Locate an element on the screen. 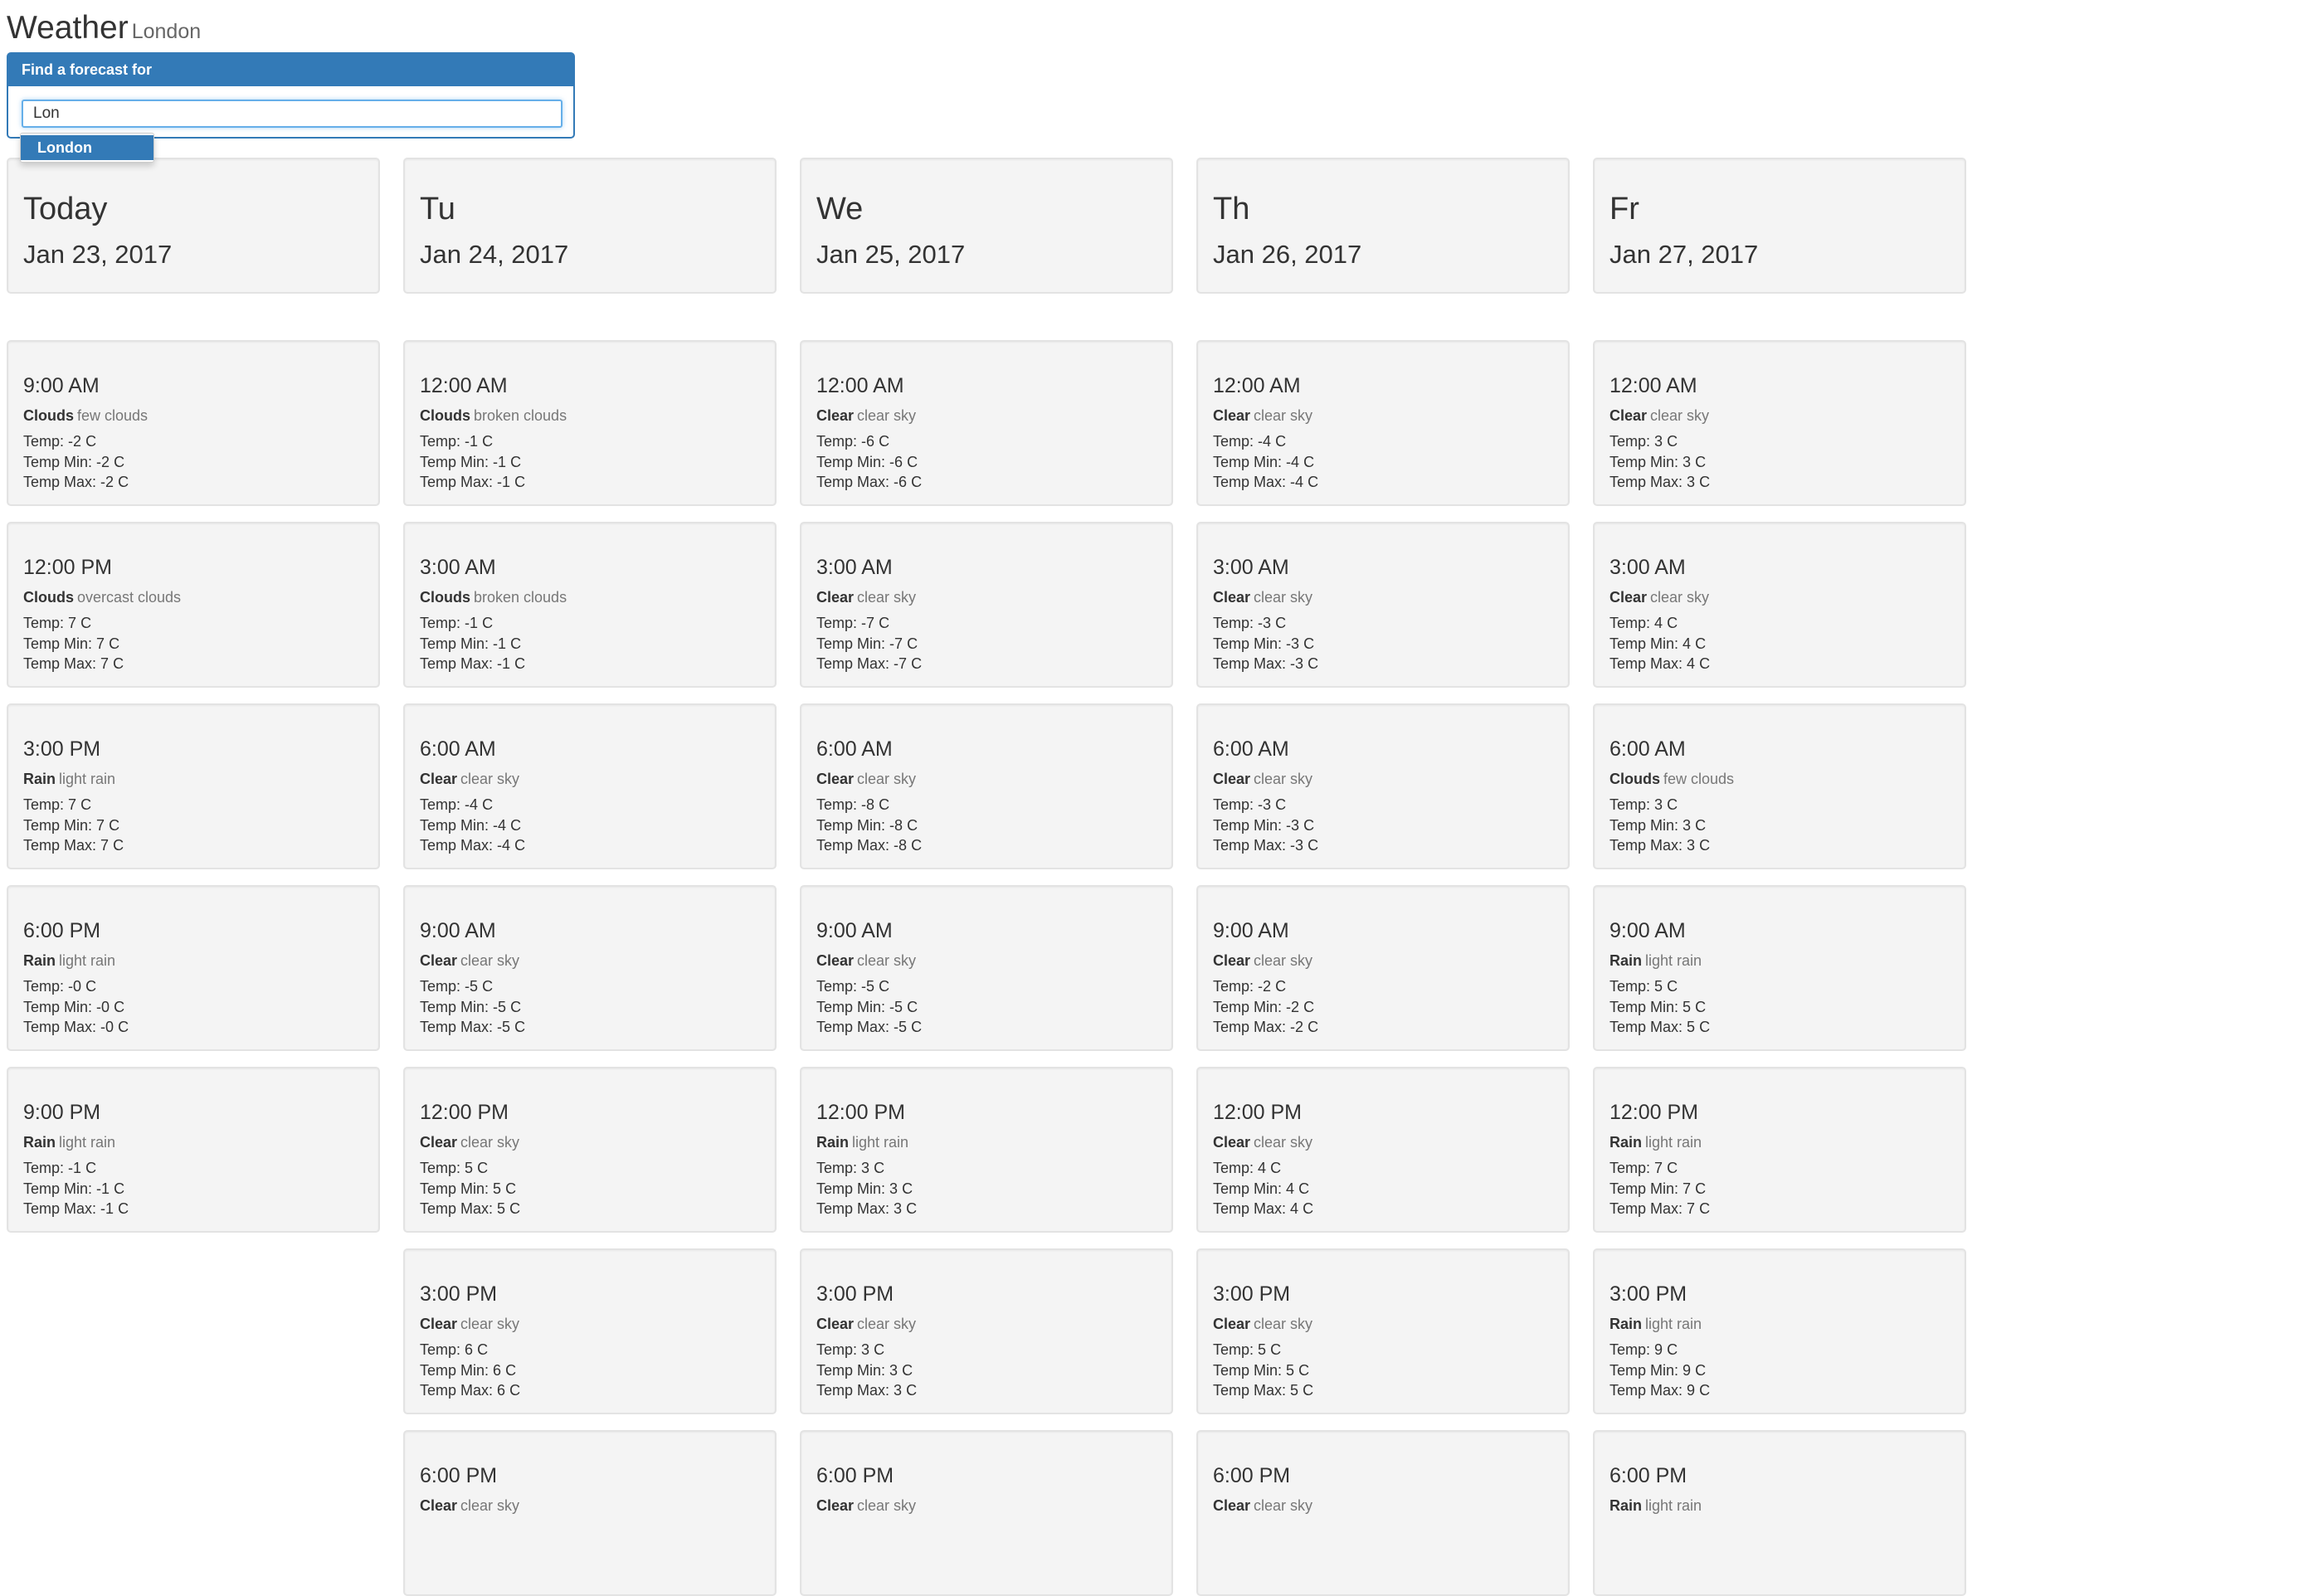 The image size is (2323, 1596). forecast-time: 9:00 AM is located at coordinates (1251, 930).